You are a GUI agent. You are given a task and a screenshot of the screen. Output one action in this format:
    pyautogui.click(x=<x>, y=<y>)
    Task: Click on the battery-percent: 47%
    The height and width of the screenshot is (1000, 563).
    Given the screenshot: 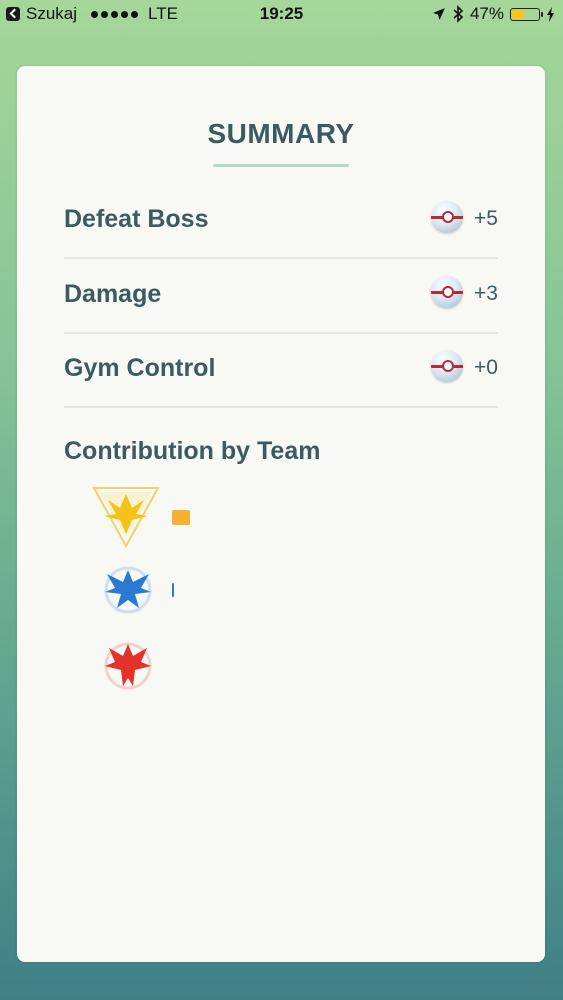 What is the action you would take?
    pyautogui.click(x=486, y=13)
    